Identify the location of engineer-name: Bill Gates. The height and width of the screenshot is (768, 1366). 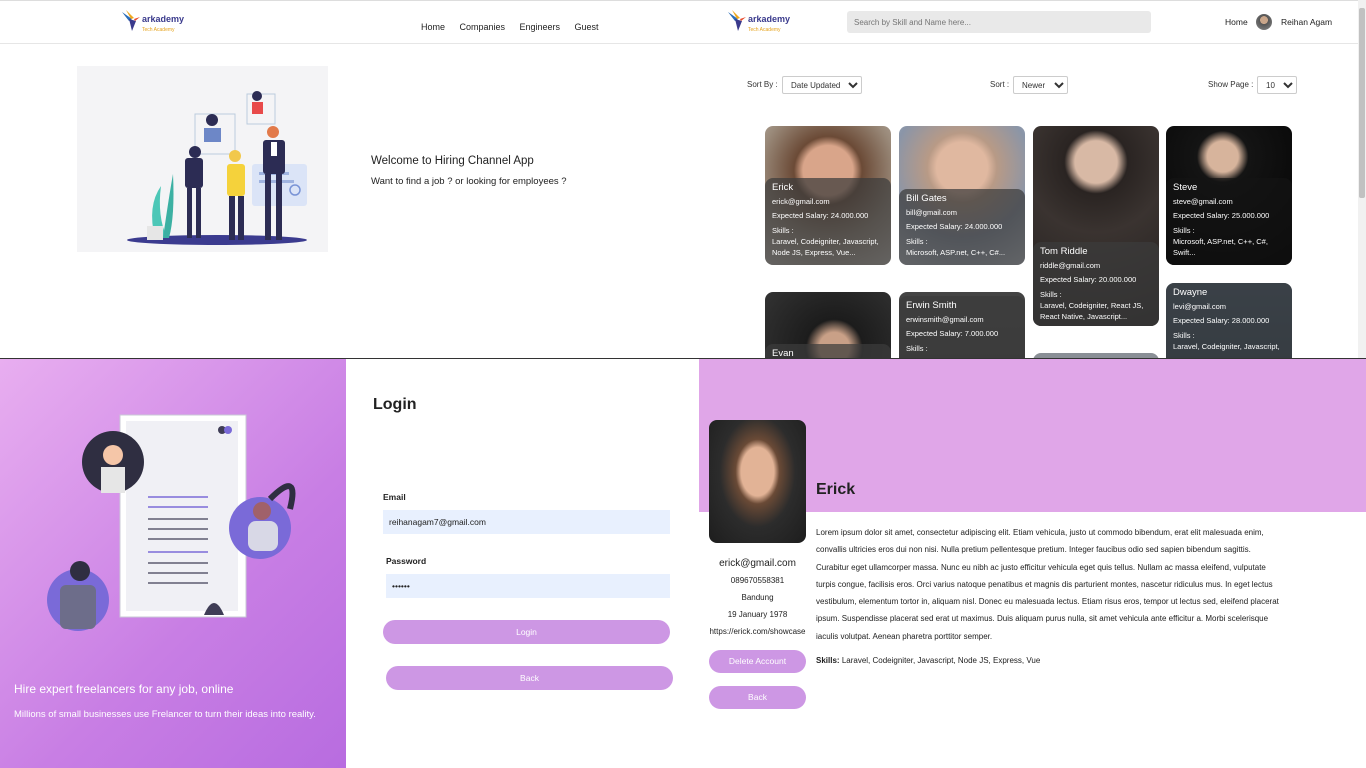
(926, 198).